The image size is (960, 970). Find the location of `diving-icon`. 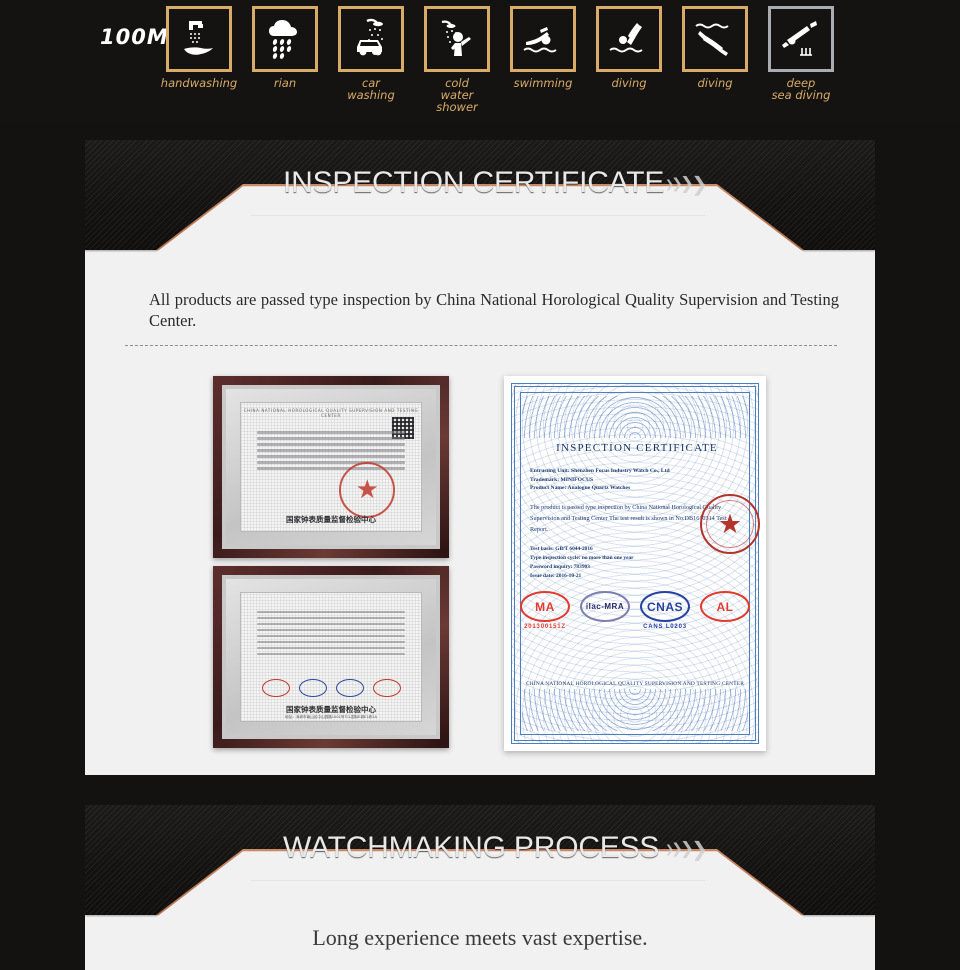

diving-icon is located at coordinates (629, 39).